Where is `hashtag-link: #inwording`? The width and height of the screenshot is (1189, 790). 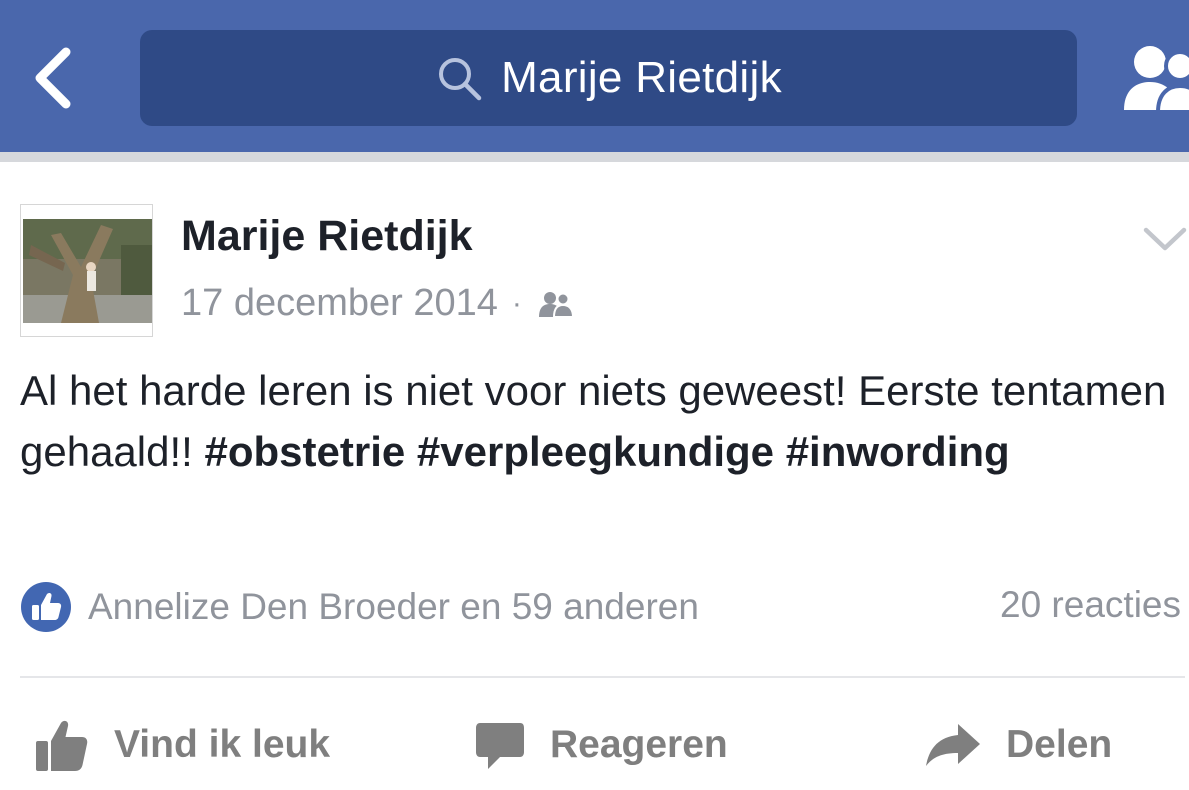
hashtag-link: #inwording is located at coordinates (898, 451).